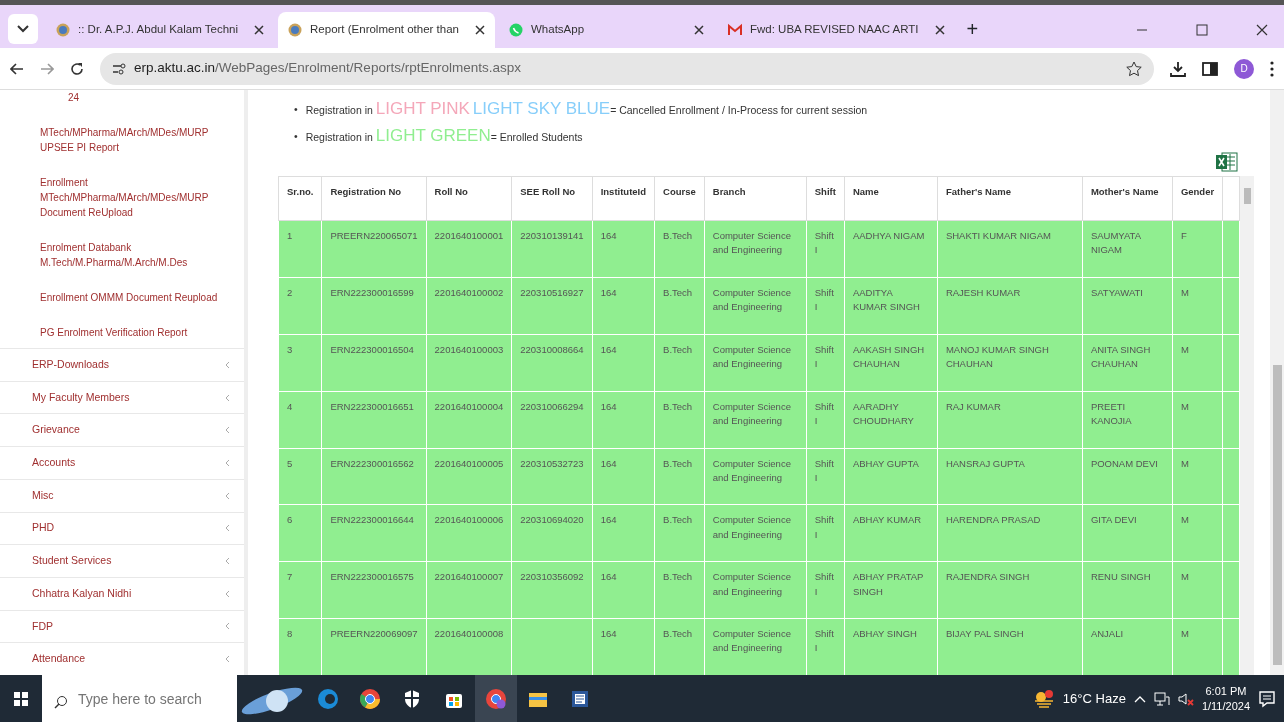 The image size is (1284, 722). I want to click on seal-icon, so click(295, 30).